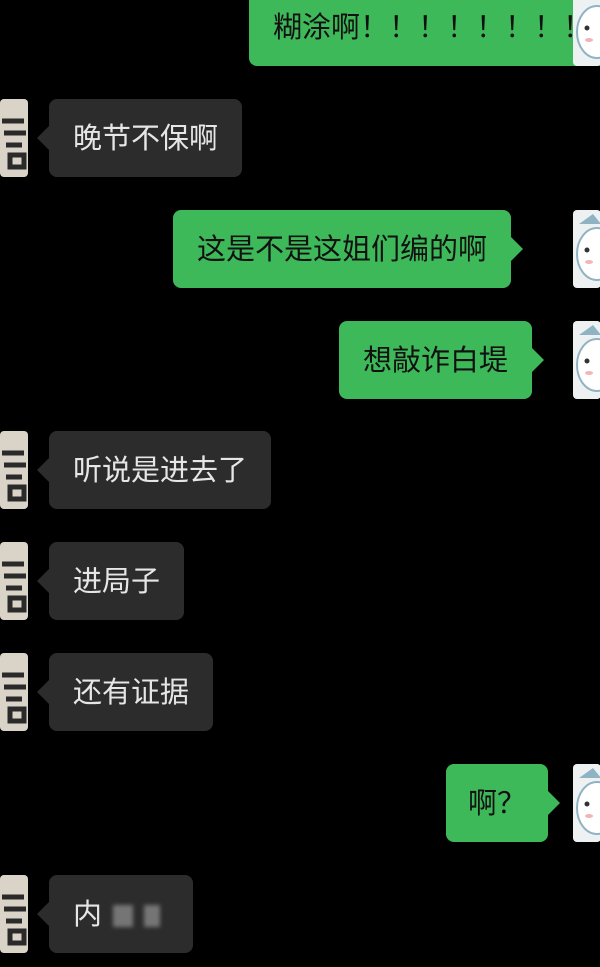  Describe the element at coordinates (160, 470) in the screenshot. I see `message-text: 听说是进去了` at that location.